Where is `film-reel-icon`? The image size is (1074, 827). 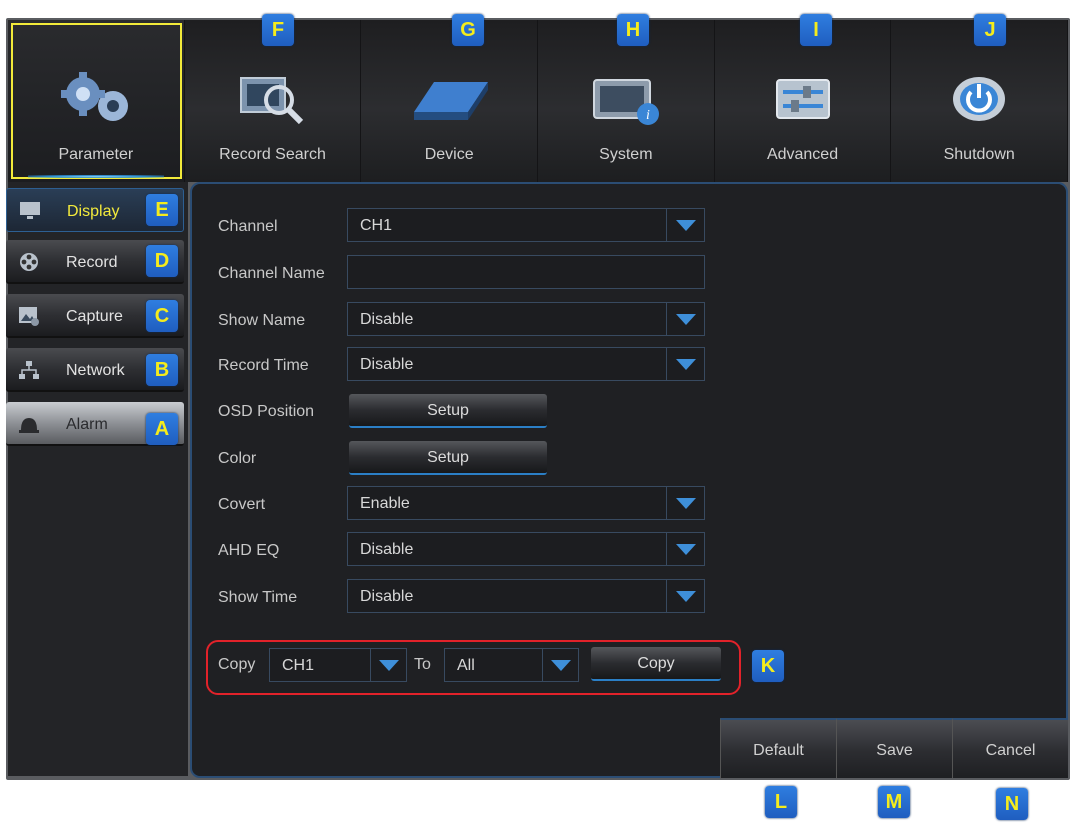 film-reel-icon is located at coordinates (29, 262).